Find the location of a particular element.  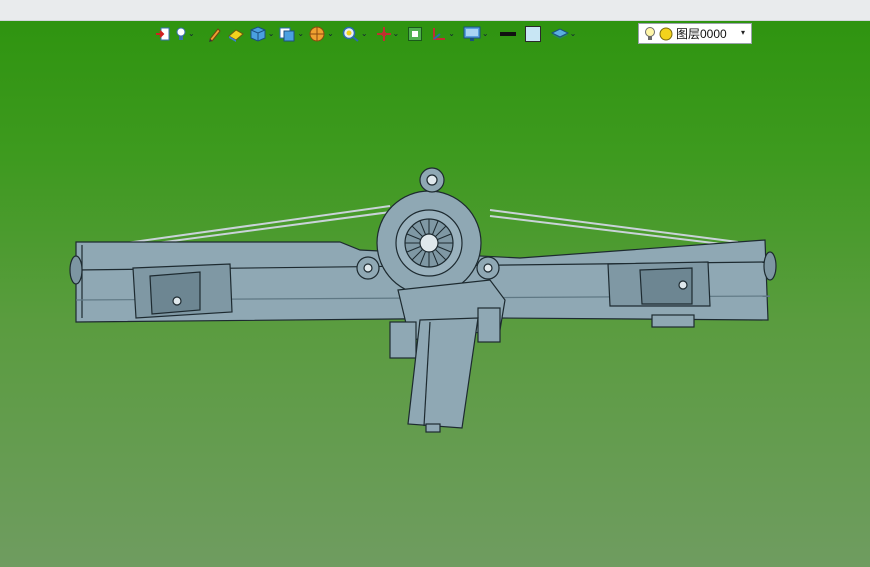

left-slider-block is located at coordinates (182, 291).